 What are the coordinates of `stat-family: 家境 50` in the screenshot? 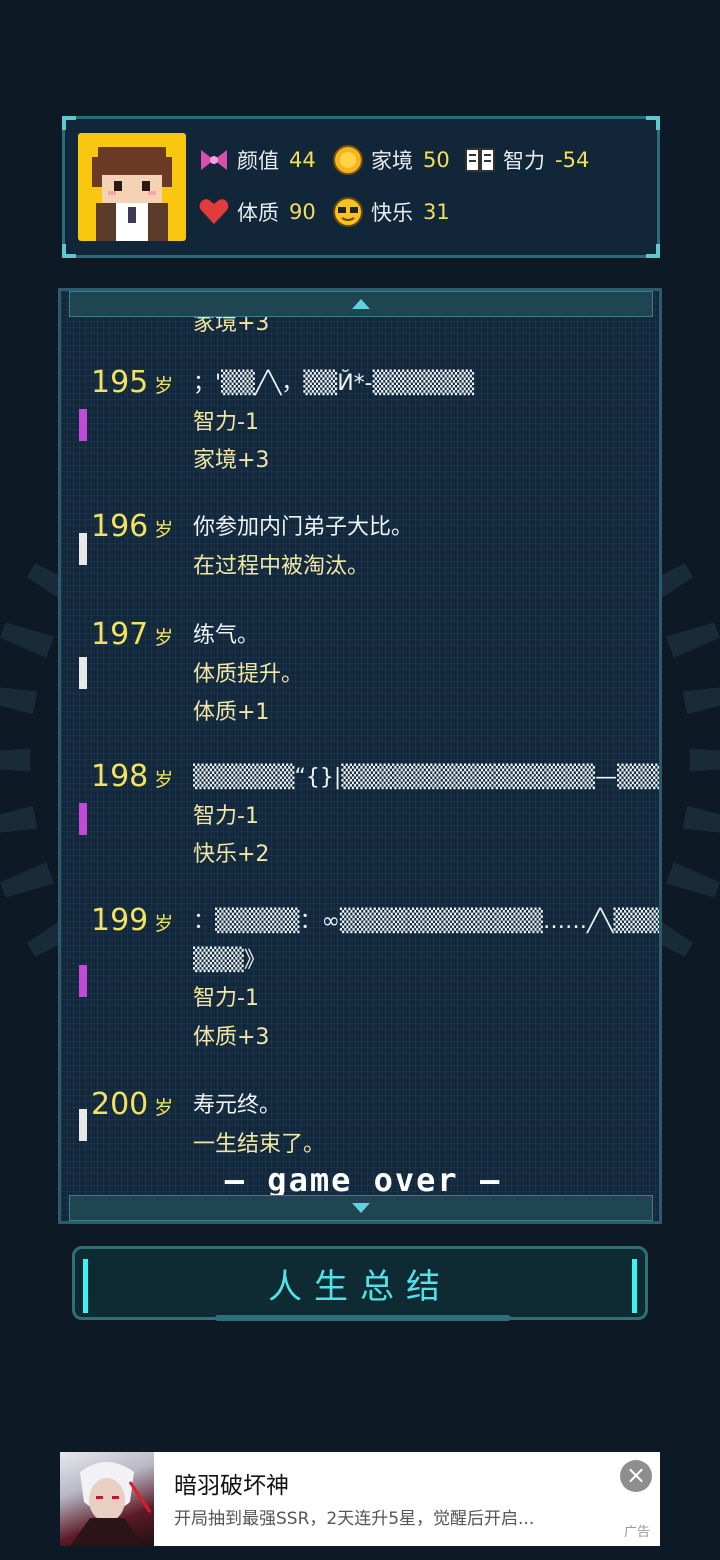 It's located at (390, 160).